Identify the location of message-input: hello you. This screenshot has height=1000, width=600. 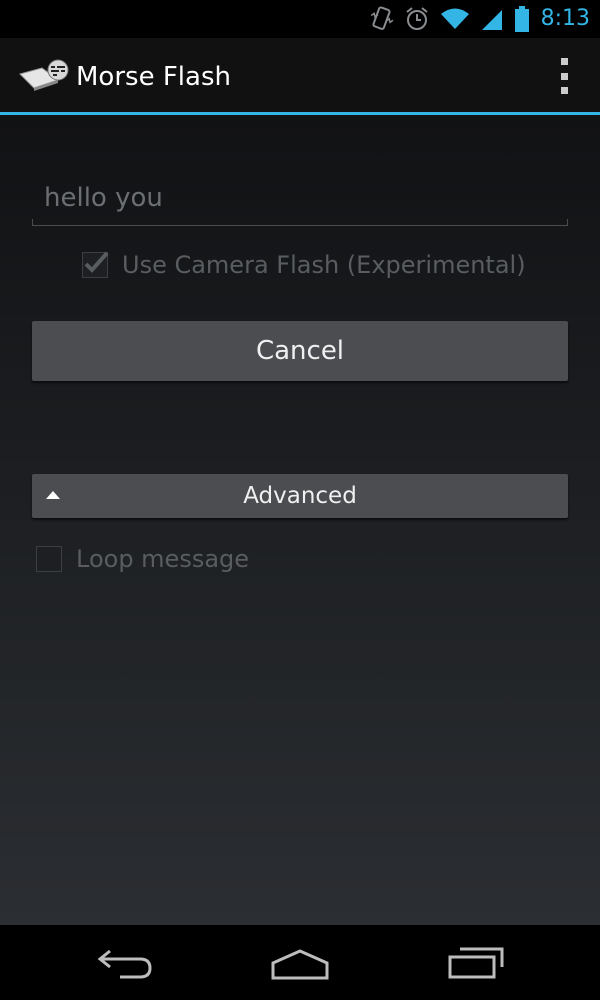
(300, 201).